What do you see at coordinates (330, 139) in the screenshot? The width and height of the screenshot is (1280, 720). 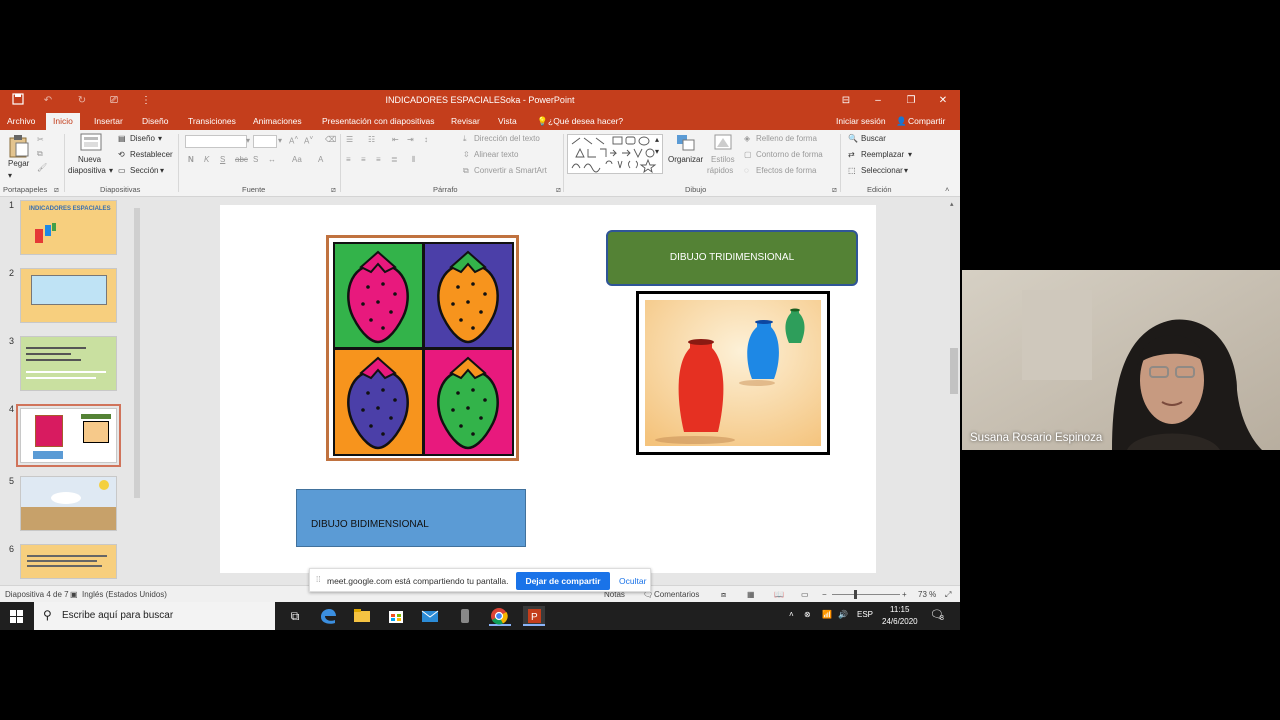 I see `clear-format-icon: ⌫` at bounding box center [330, 139].